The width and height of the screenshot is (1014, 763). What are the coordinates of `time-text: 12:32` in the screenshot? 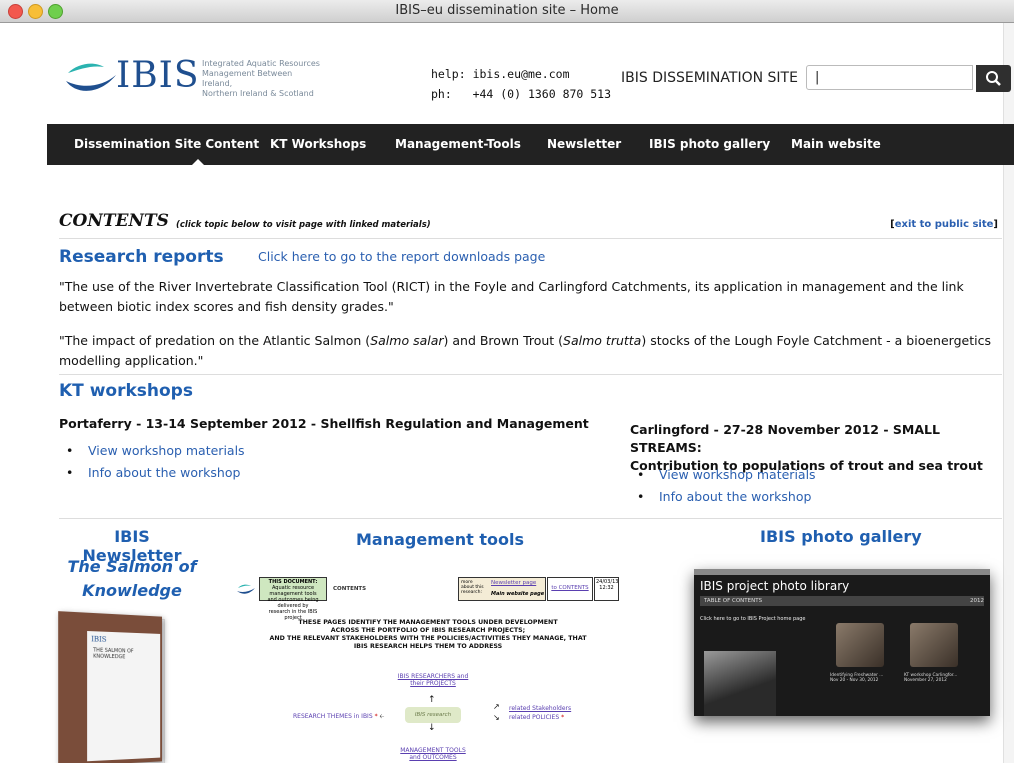 It's located at (606, 588).